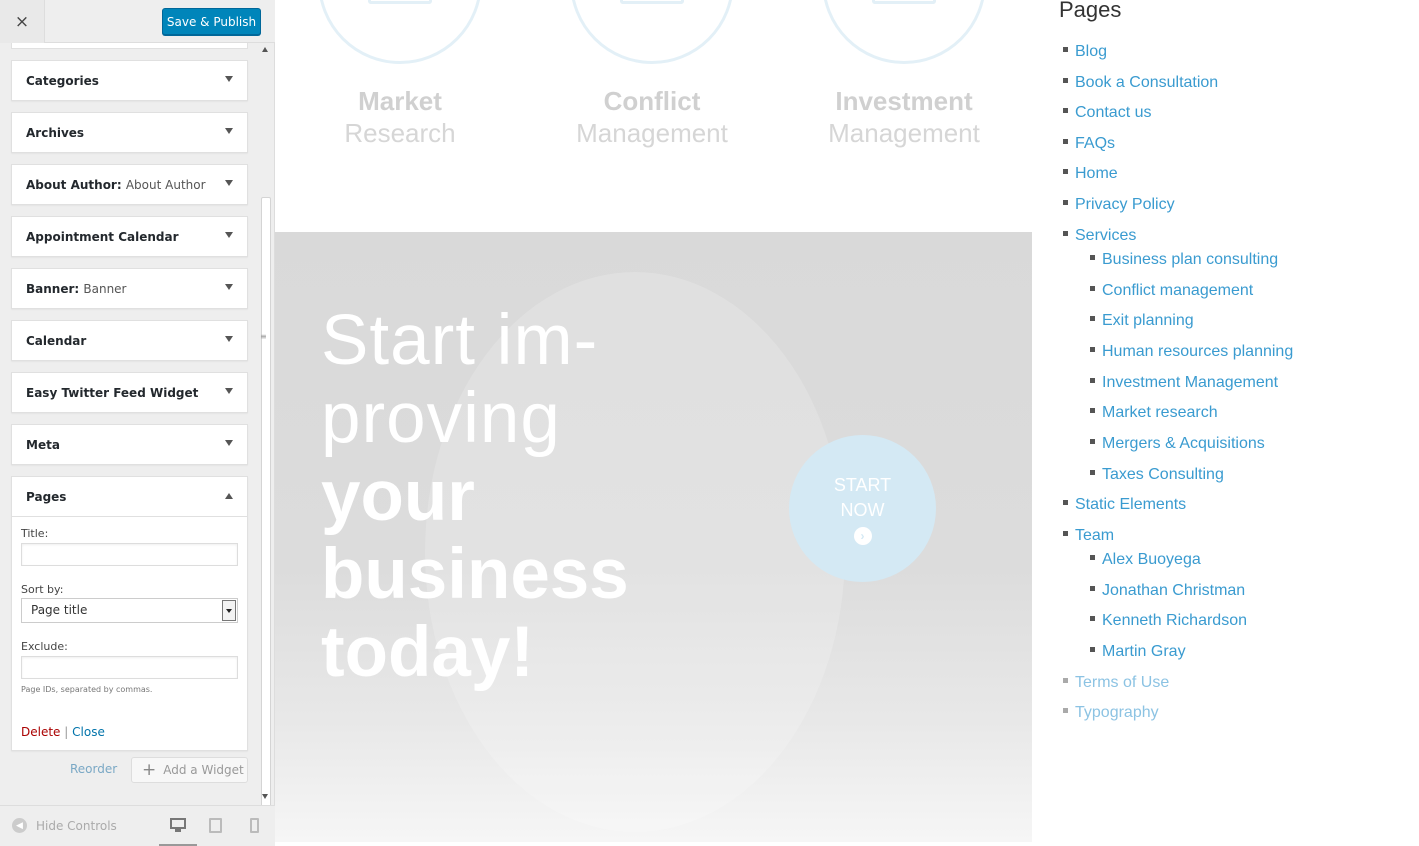 The width and height of the screenshot is (1419, 846). Describe the element at coordinates (87, 689) in the screenshot. I see `exclude-hint: Page IDs, separated by commas.` at that location.